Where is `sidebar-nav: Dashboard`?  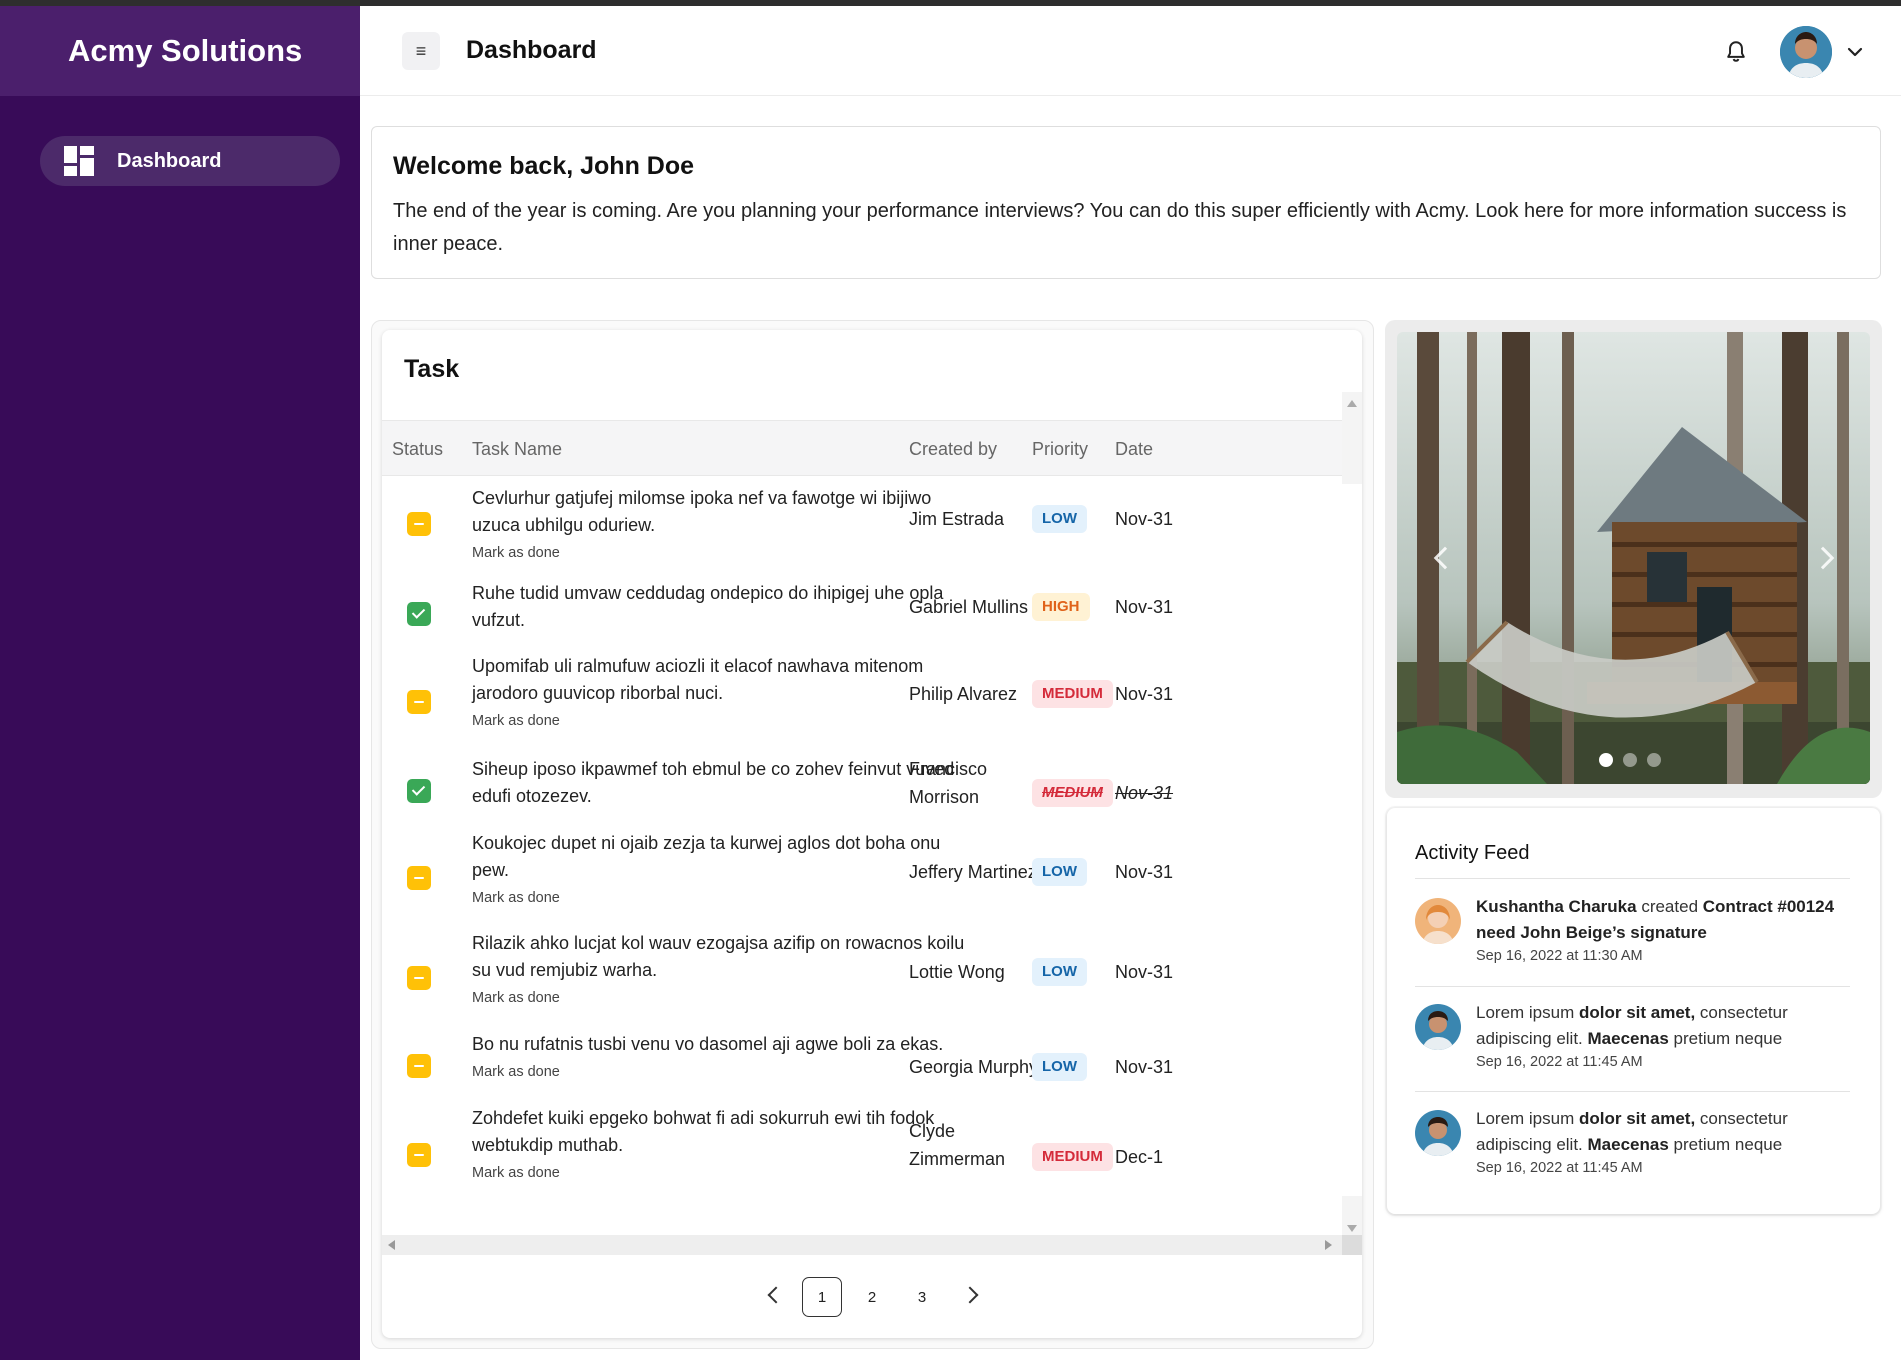 sidebar-nav: Dashboard is located at coordinates (180, 141).